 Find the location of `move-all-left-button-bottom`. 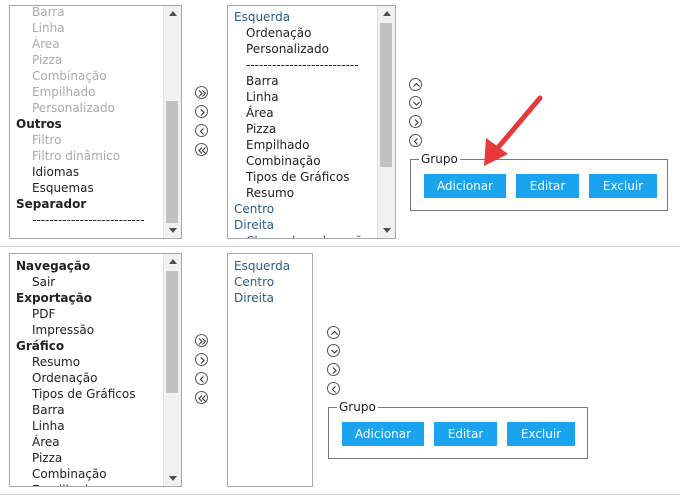

move-all-left-button-bottom is located at coordinates (201, 397).